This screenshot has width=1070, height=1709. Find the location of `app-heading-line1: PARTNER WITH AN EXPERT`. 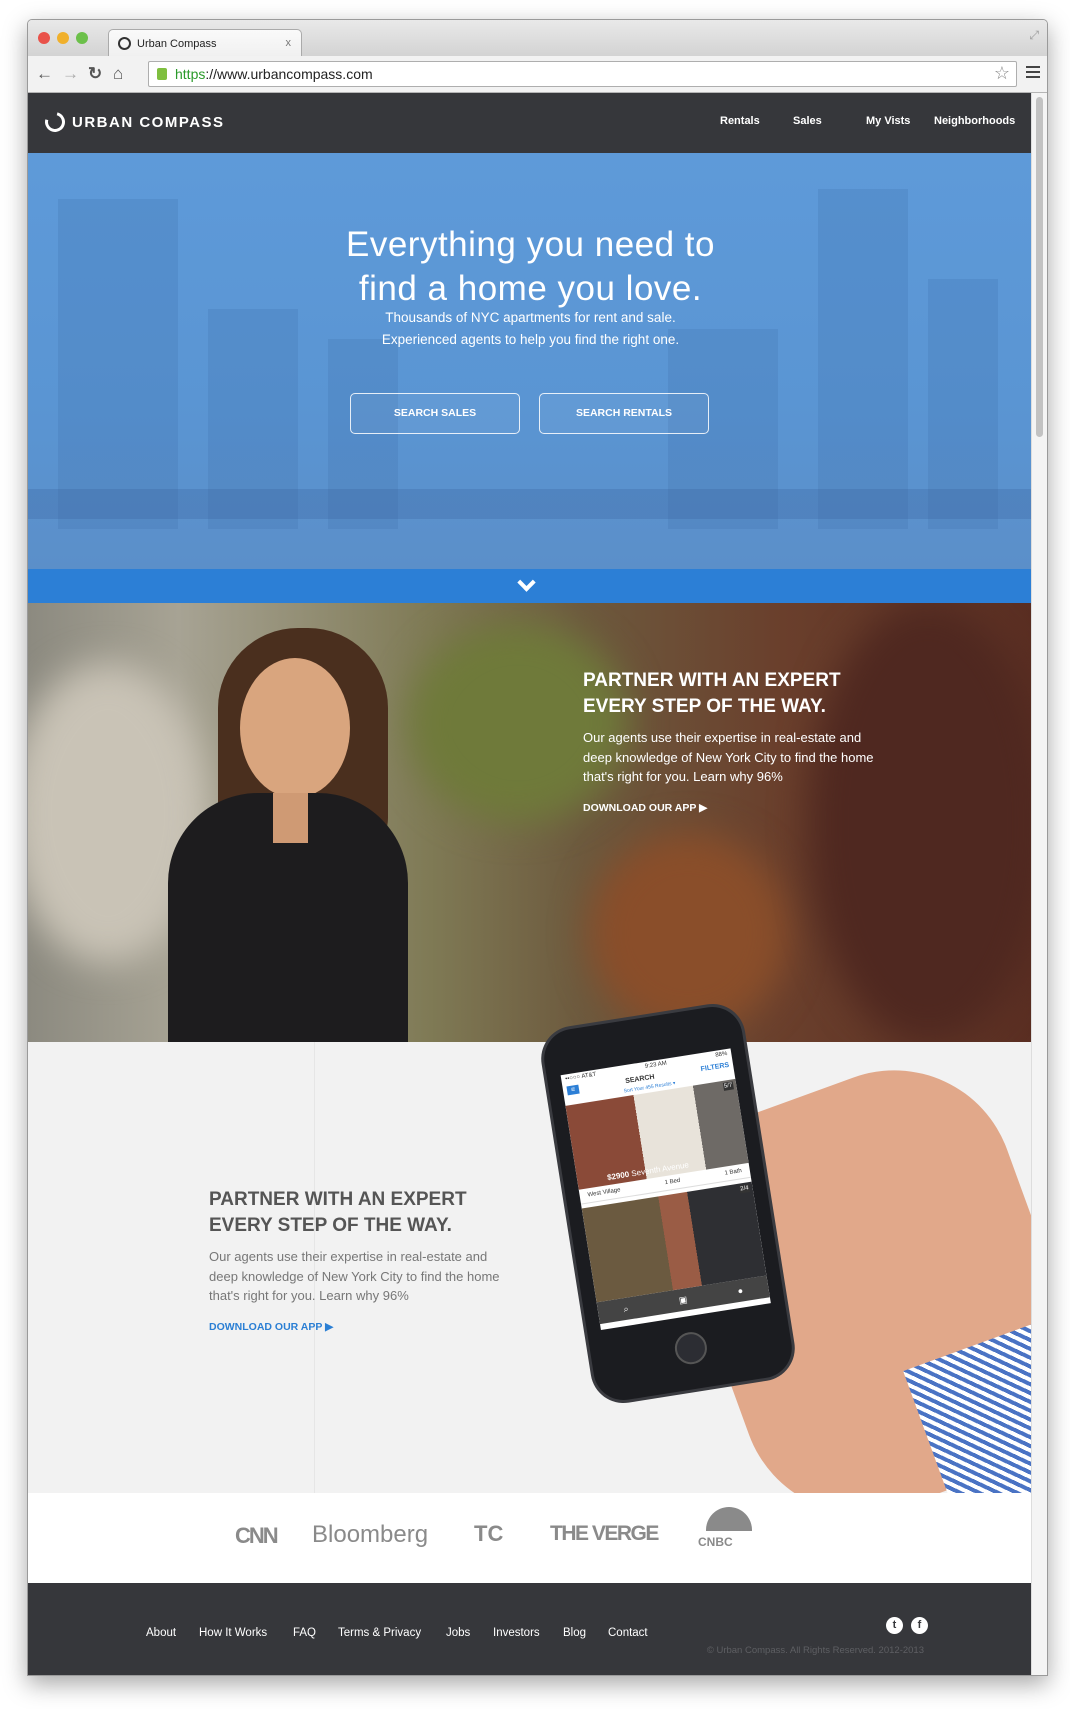

app-heading-line1: PARTNER WITH AN EXPERT is located at coordinates (338, 1199).